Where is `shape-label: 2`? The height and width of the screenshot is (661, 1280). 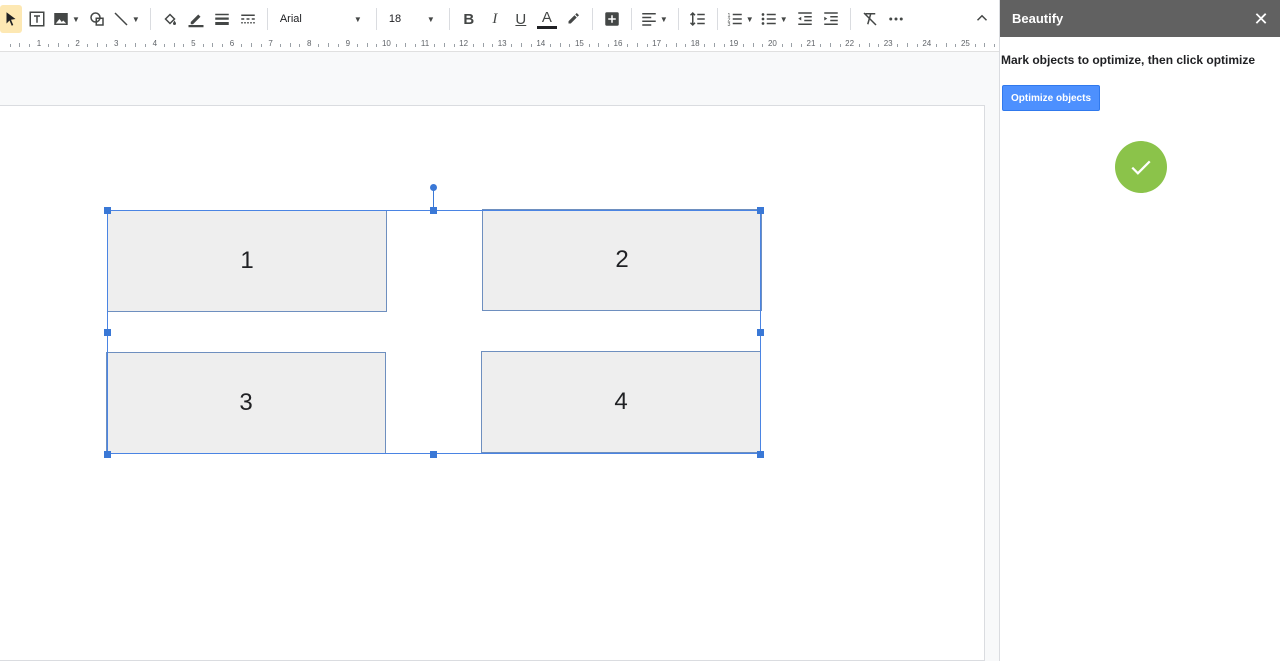
shape-label: 2 is located at coordinates (622, 259).